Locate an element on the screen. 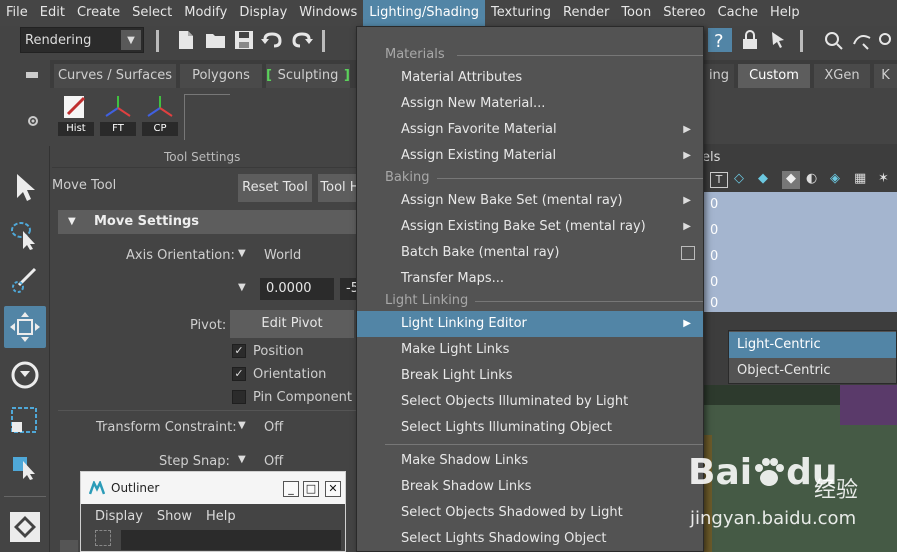  shaded-cube-icon: ◆ is located at coordinates (767, 180).